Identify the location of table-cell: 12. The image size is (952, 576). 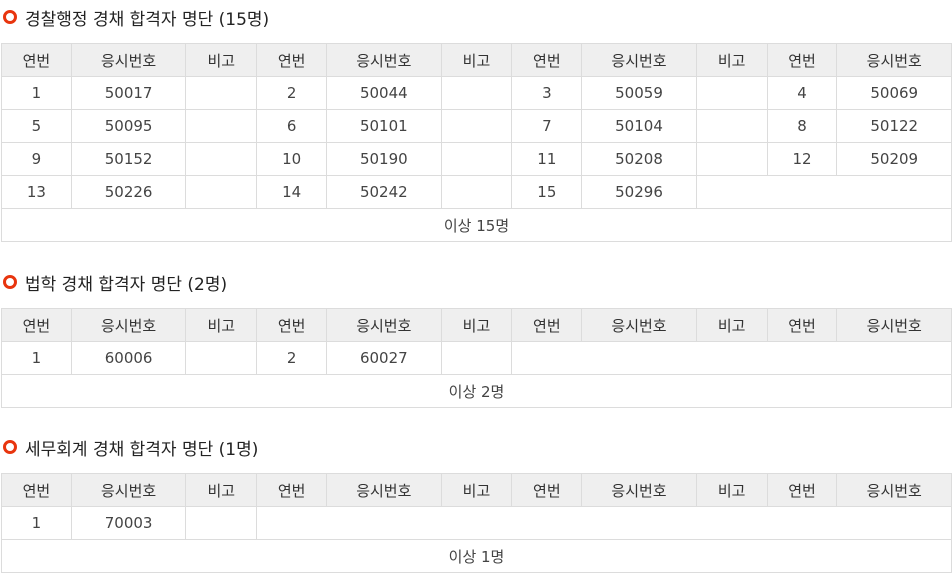
(802, 159).